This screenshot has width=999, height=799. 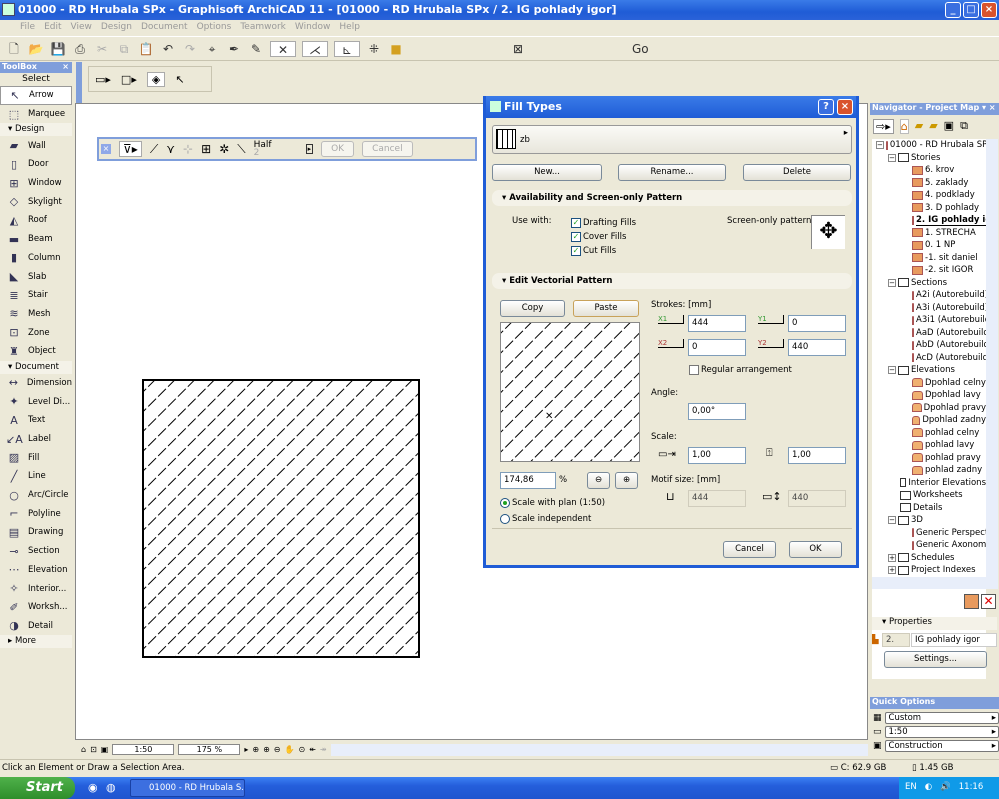 What do you see at coordinates (168, 49) in the screenshot?
I see `undo-icon: ↶` at bounding box center [168, 49].